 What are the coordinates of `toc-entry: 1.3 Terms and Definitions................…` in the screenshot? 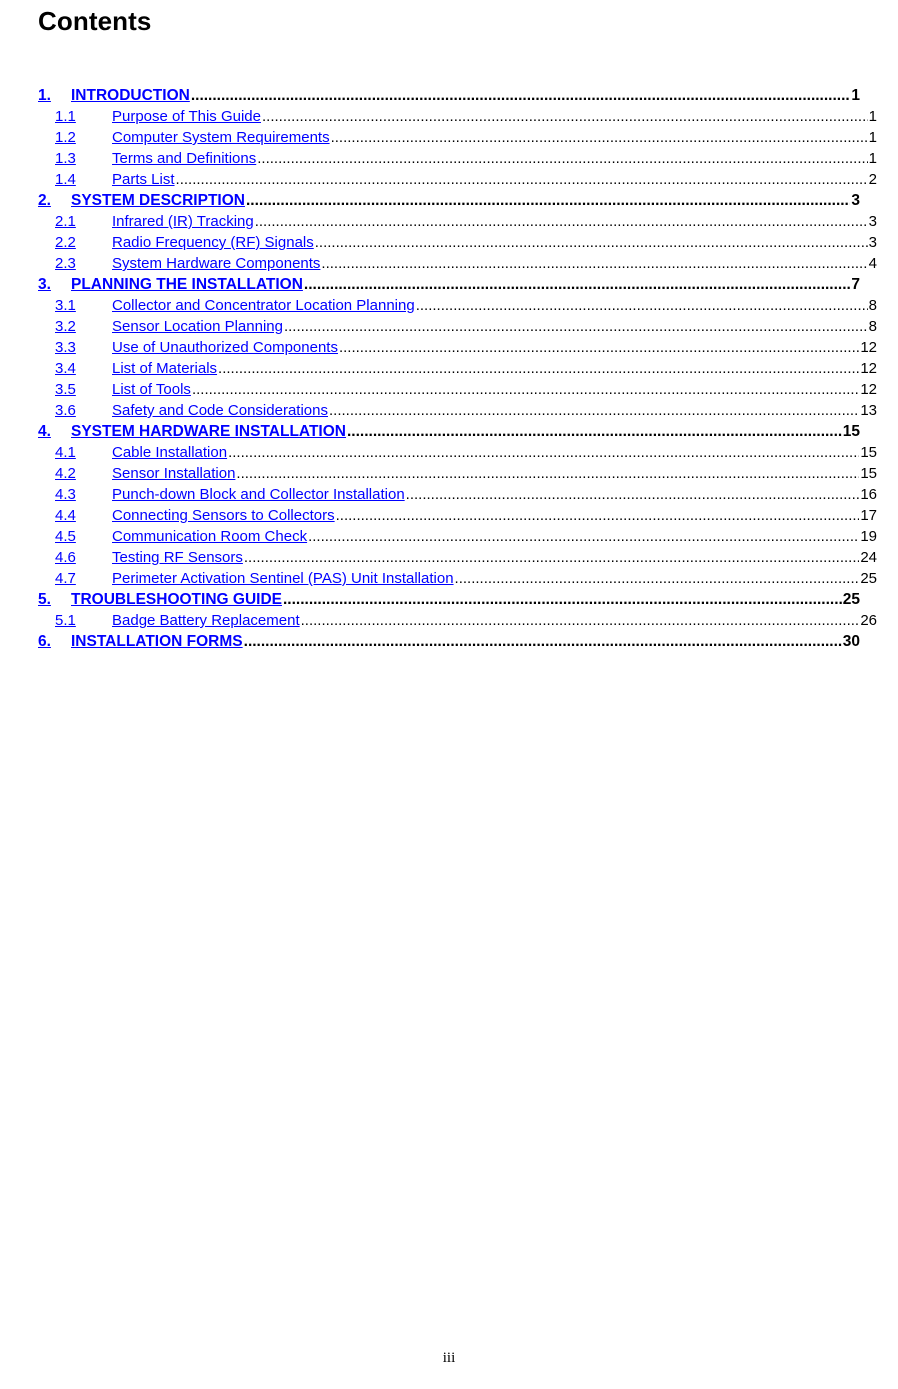 It's located at (457, 158).